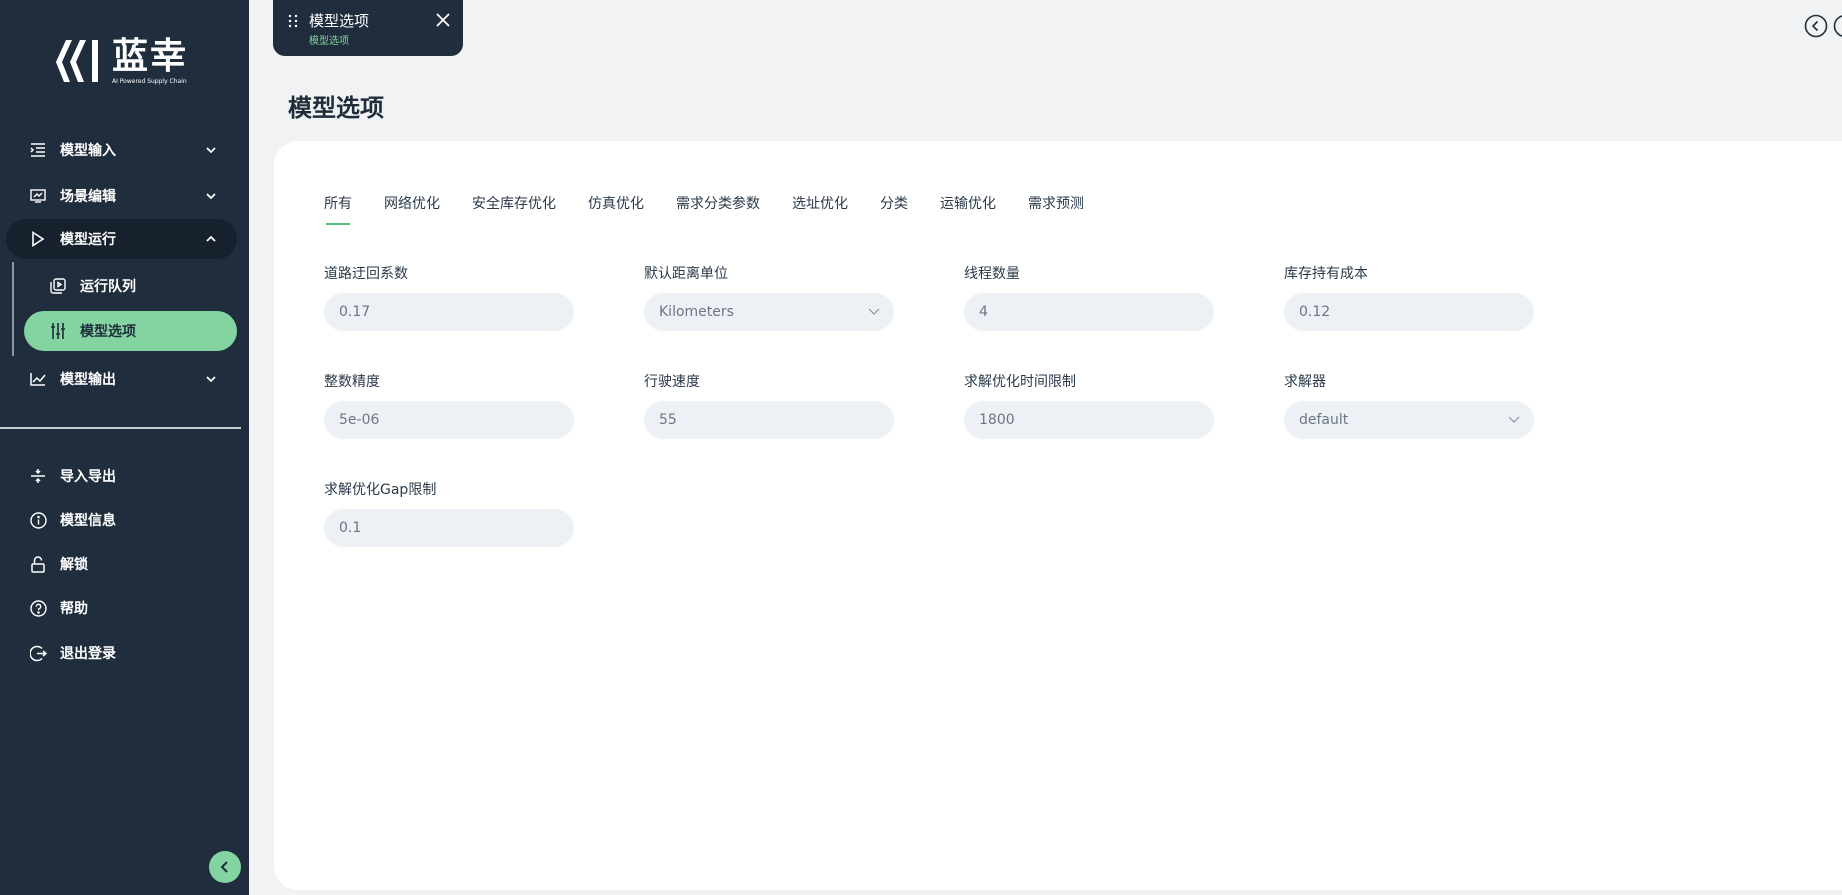  Describe the element at coordinates (88, 151) in the screenshot. I see `sidebar-item-label: 模型输入` at that location.